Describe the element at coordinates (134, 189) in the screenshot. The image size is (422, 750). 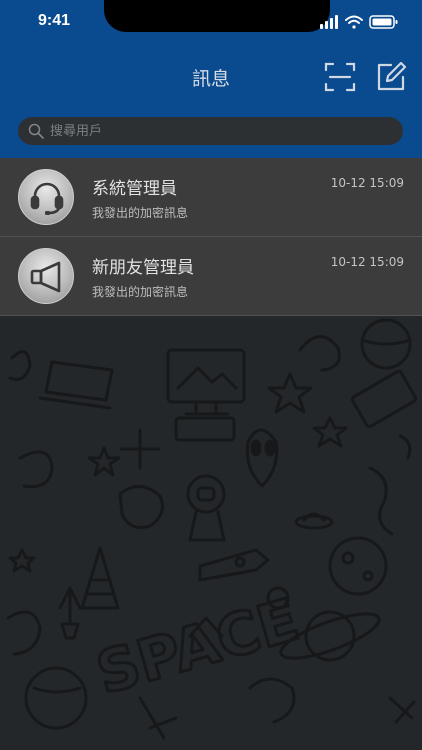
I see `conversation-name: 系統管理員` at that location.